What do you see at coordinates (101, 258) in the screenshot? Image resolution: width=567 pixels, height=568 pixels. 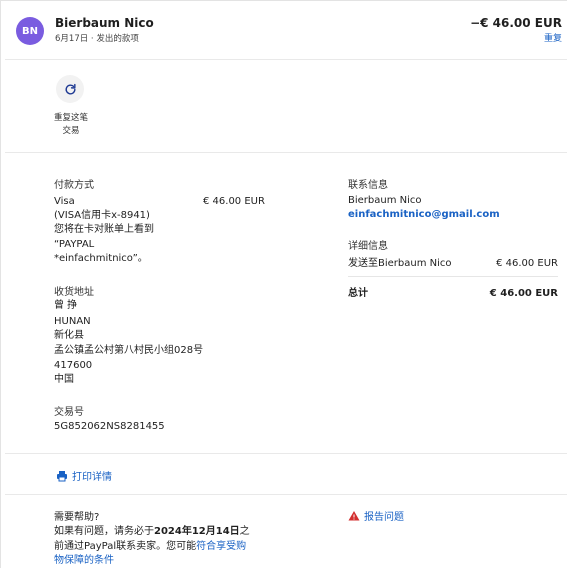 I see `statement-note: *einfachmitnico”。` at bounding box center [101, 258].